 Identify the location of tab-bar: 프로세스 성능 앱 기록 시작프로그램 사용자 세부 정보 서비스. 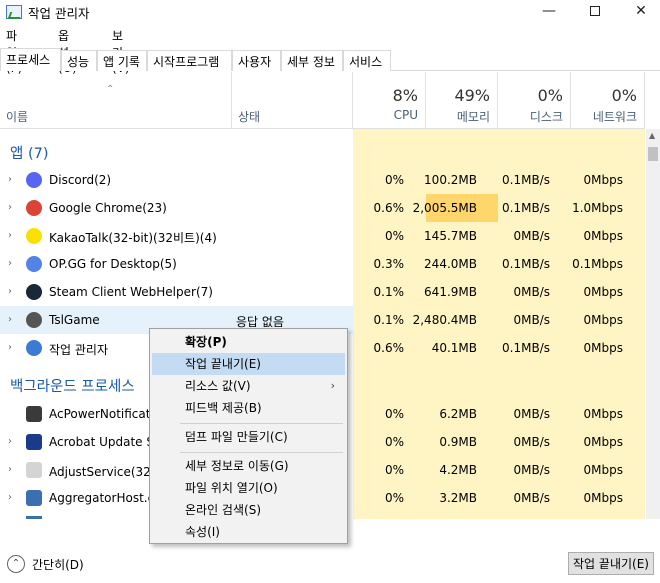
(330, 59).